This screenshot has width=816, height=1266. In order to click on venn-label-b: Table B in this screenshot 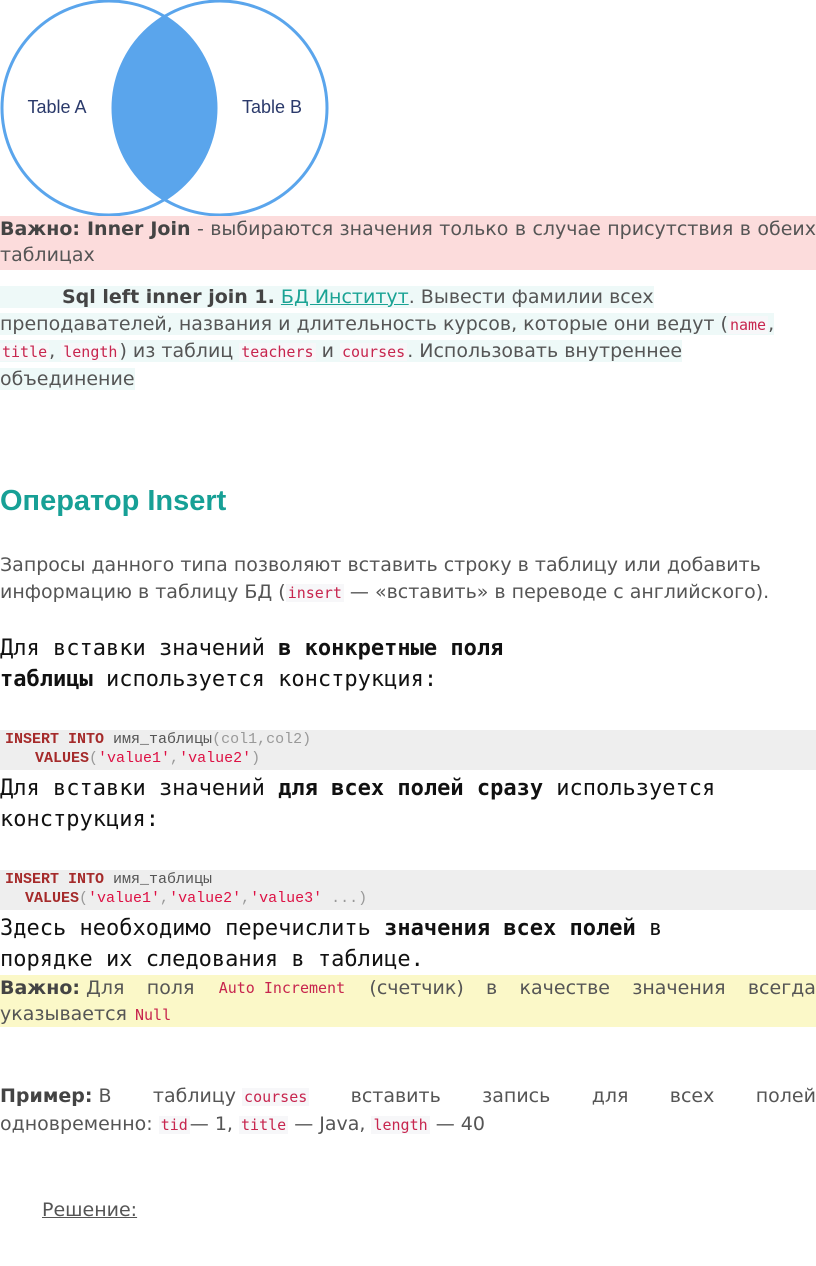, I will do `click(272, 107)`.